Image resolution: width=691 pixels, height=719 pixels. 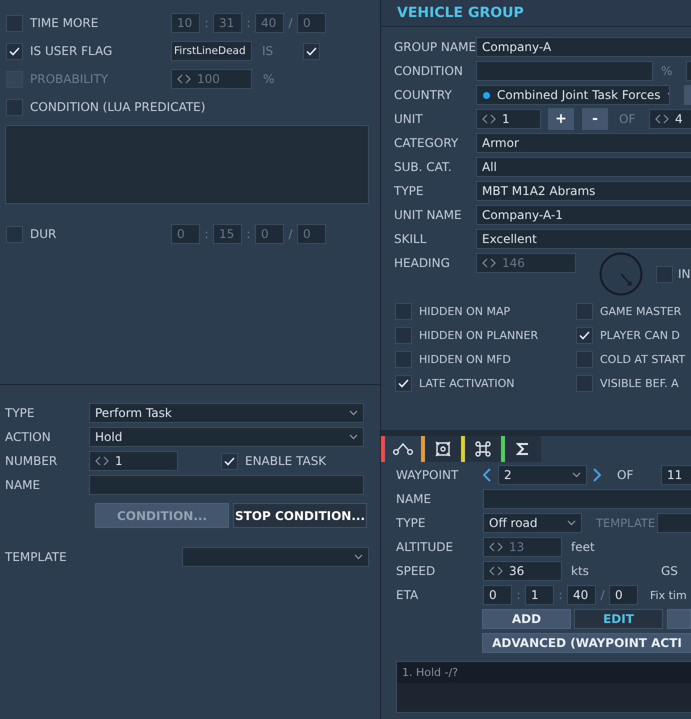 I want to click on of-label: OF, so click(x=627, y=119).